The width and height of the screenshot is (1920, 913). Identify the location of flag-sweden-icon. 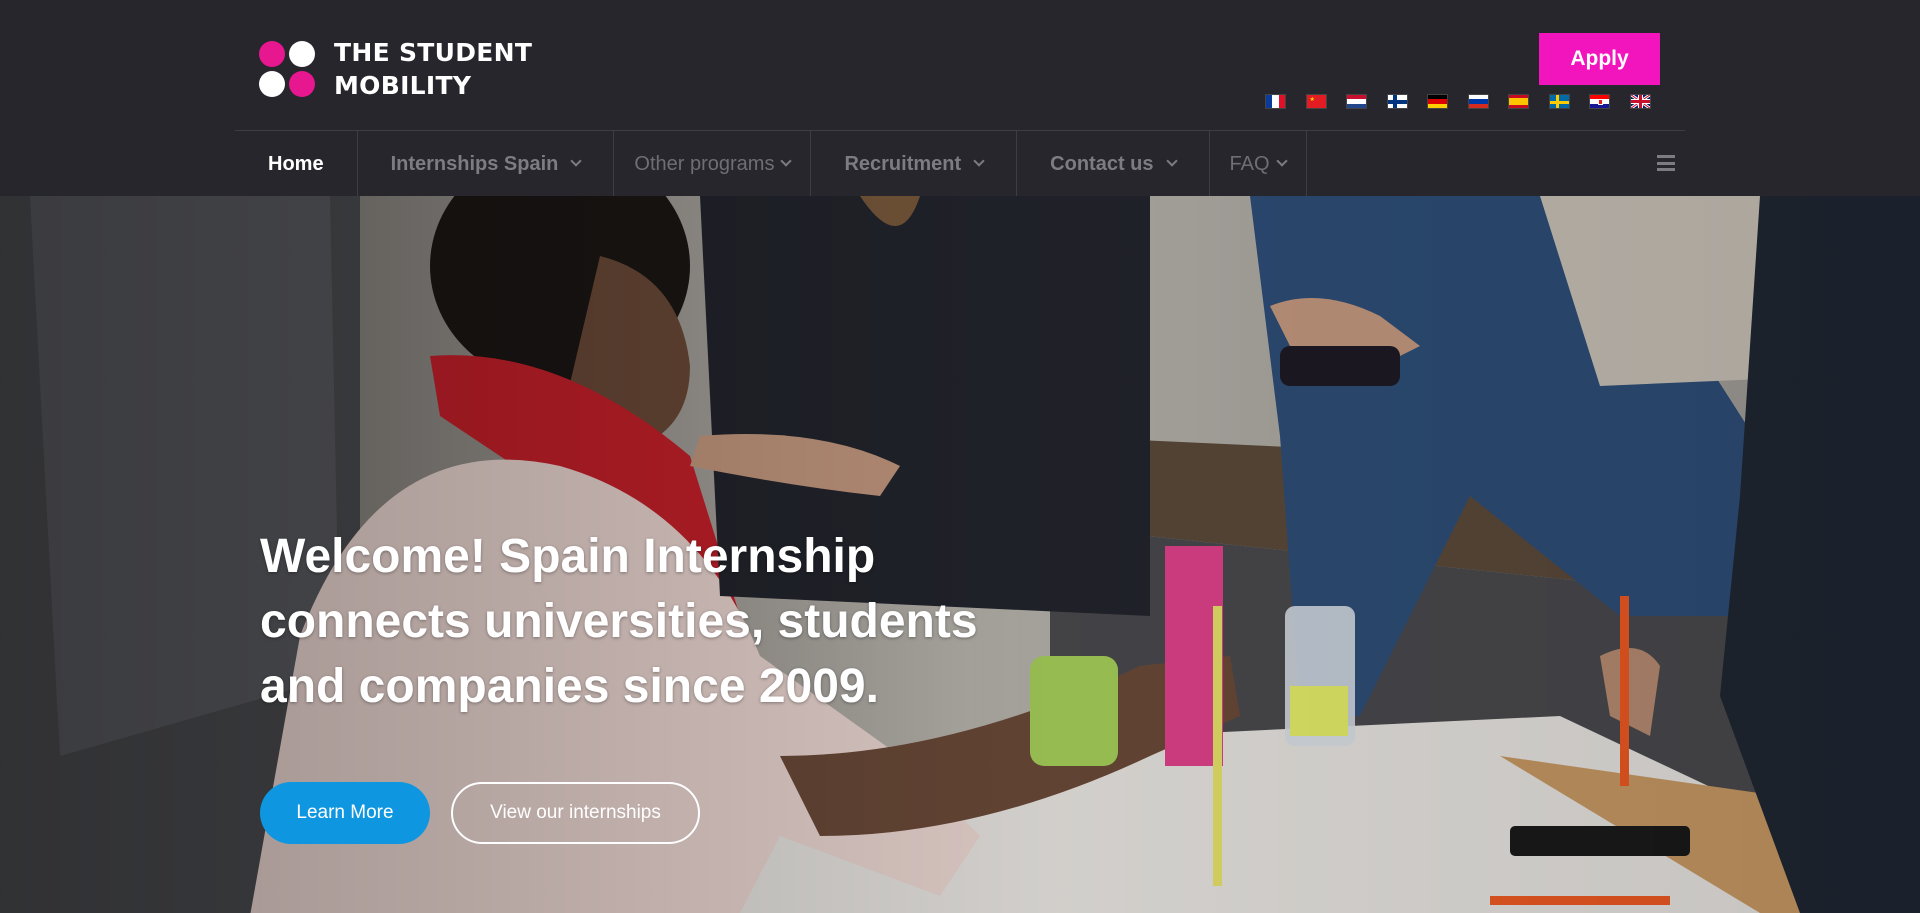
(1559, 101).